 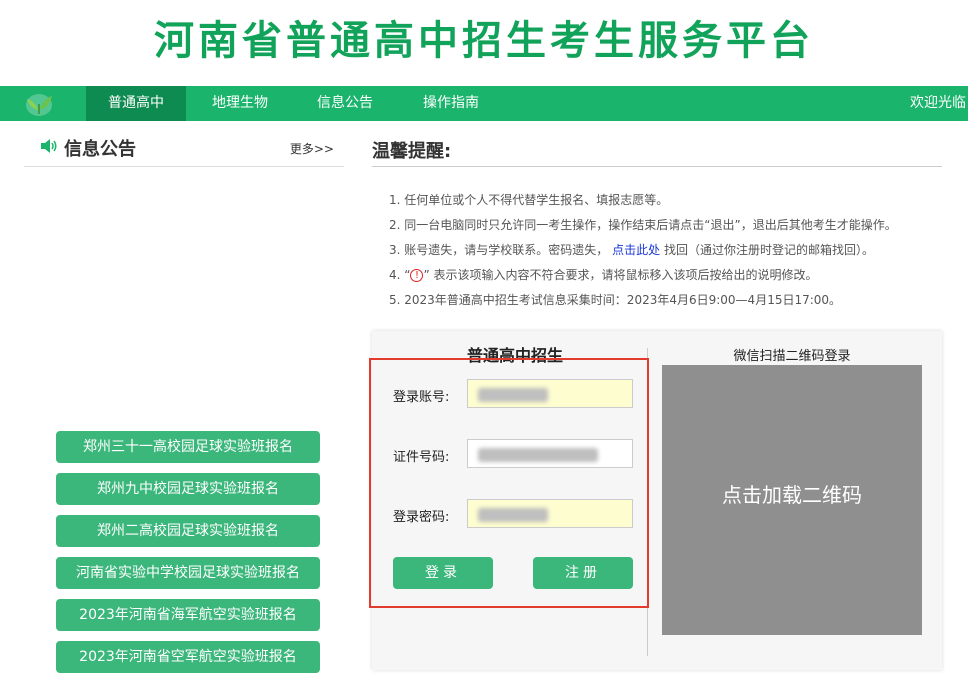 What do you see at coordinates (484, 41) in the screenshot?
I see `site-title: 河南省普通高中招生考生服务平台` at bounding box center [484, 41].